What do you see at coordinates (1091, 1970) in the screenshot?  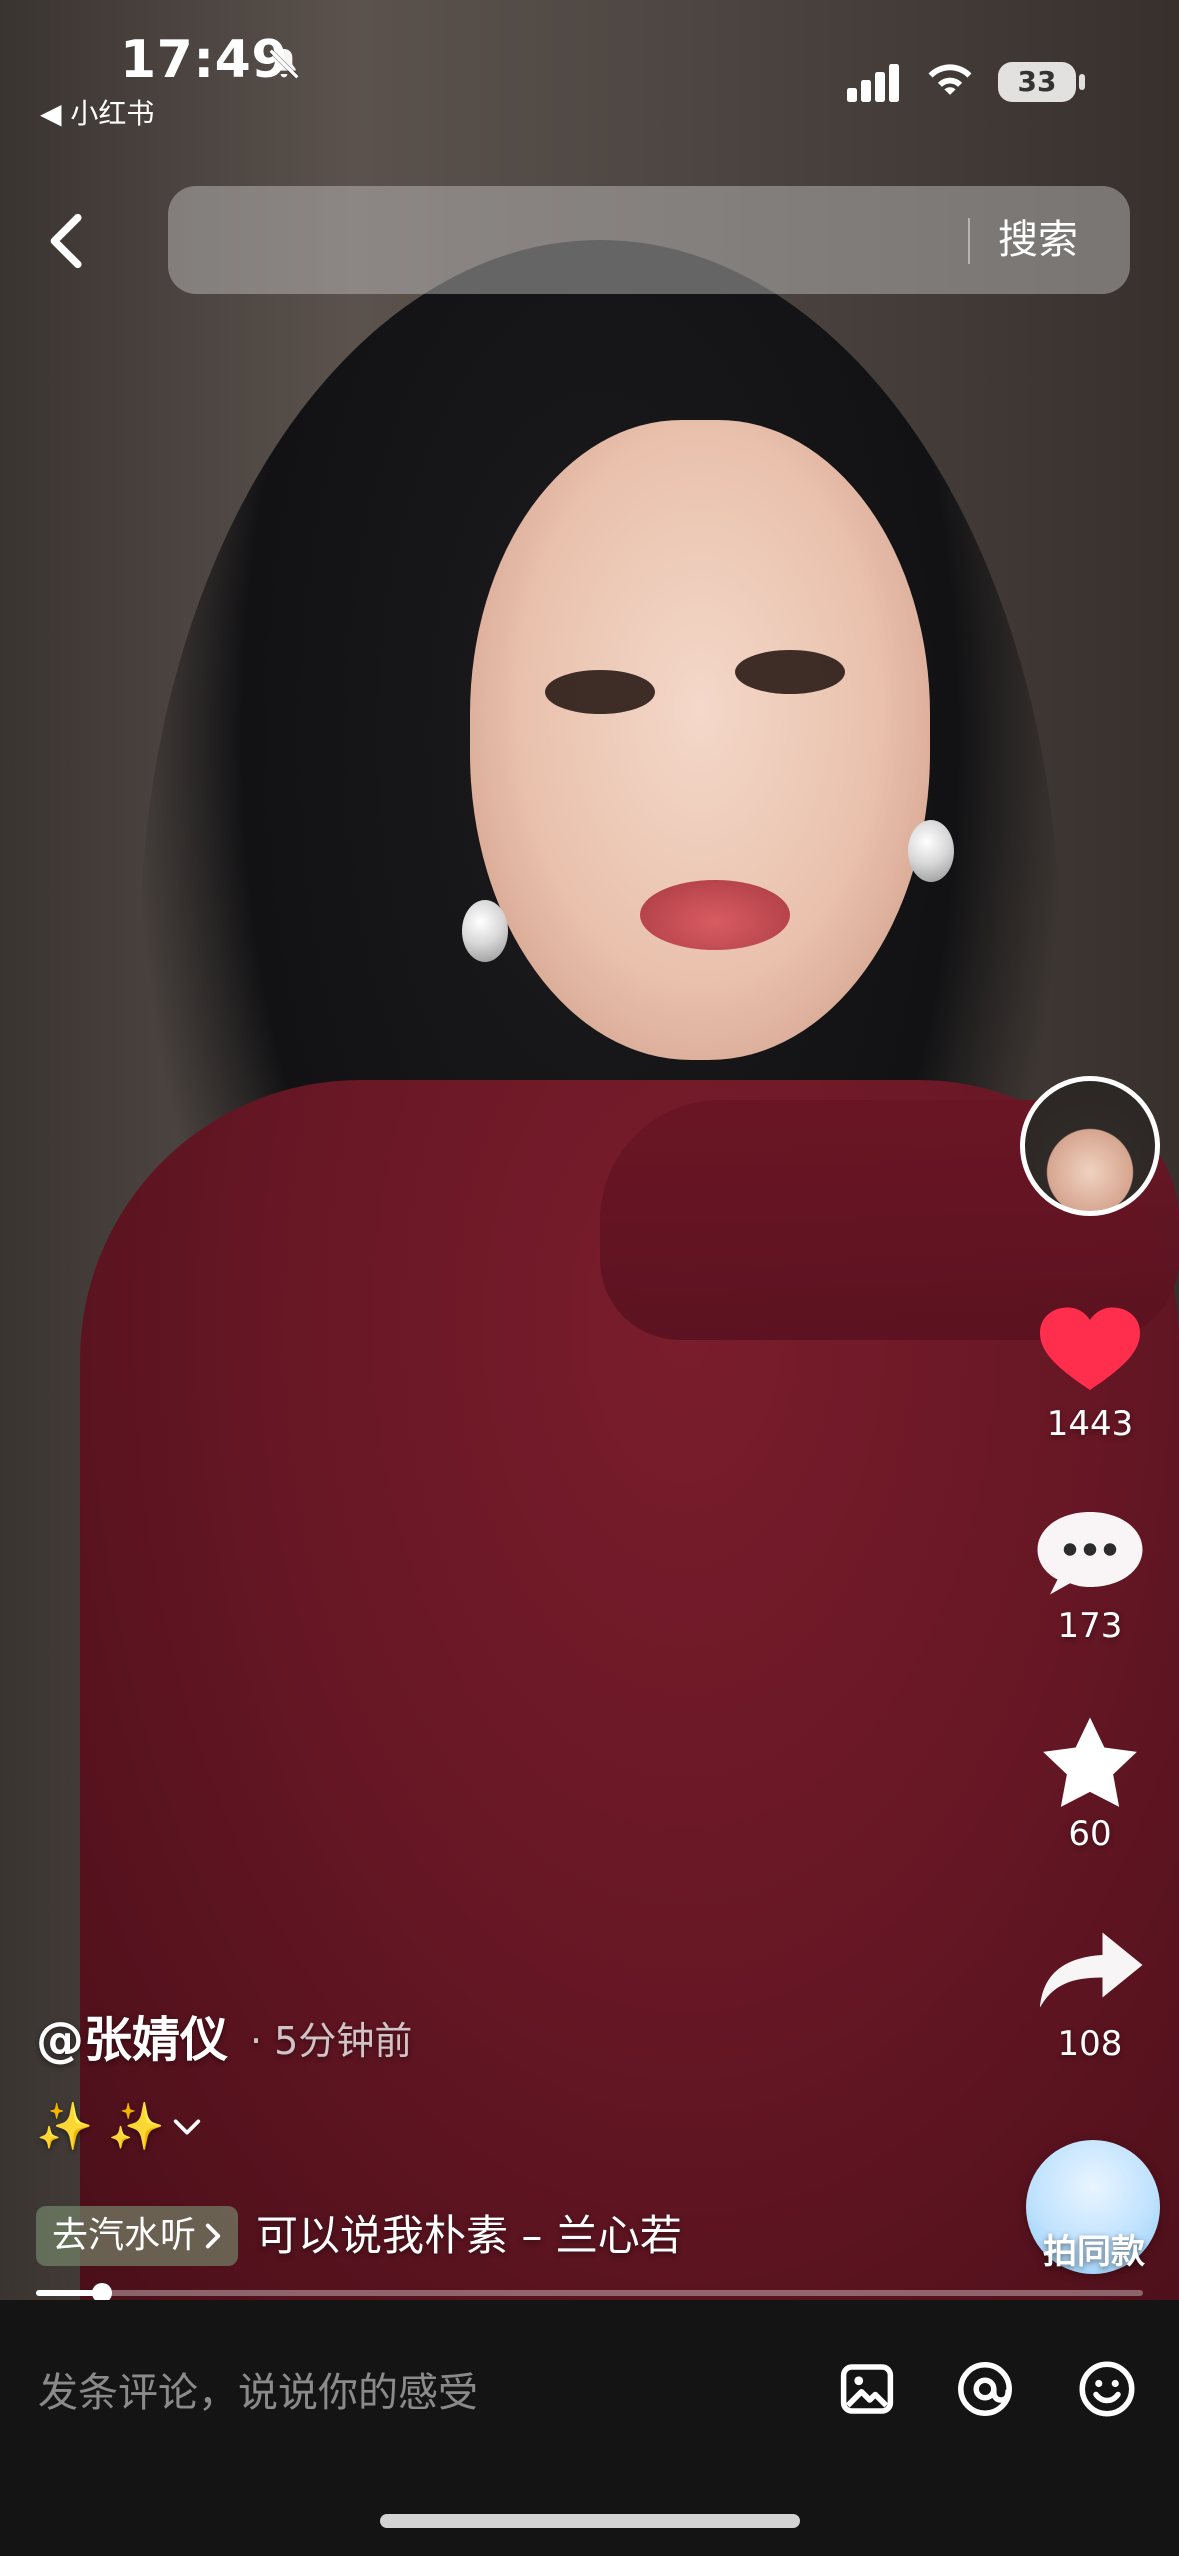 I see `share-arrow-icon` at bounding box center [1091, 1970].